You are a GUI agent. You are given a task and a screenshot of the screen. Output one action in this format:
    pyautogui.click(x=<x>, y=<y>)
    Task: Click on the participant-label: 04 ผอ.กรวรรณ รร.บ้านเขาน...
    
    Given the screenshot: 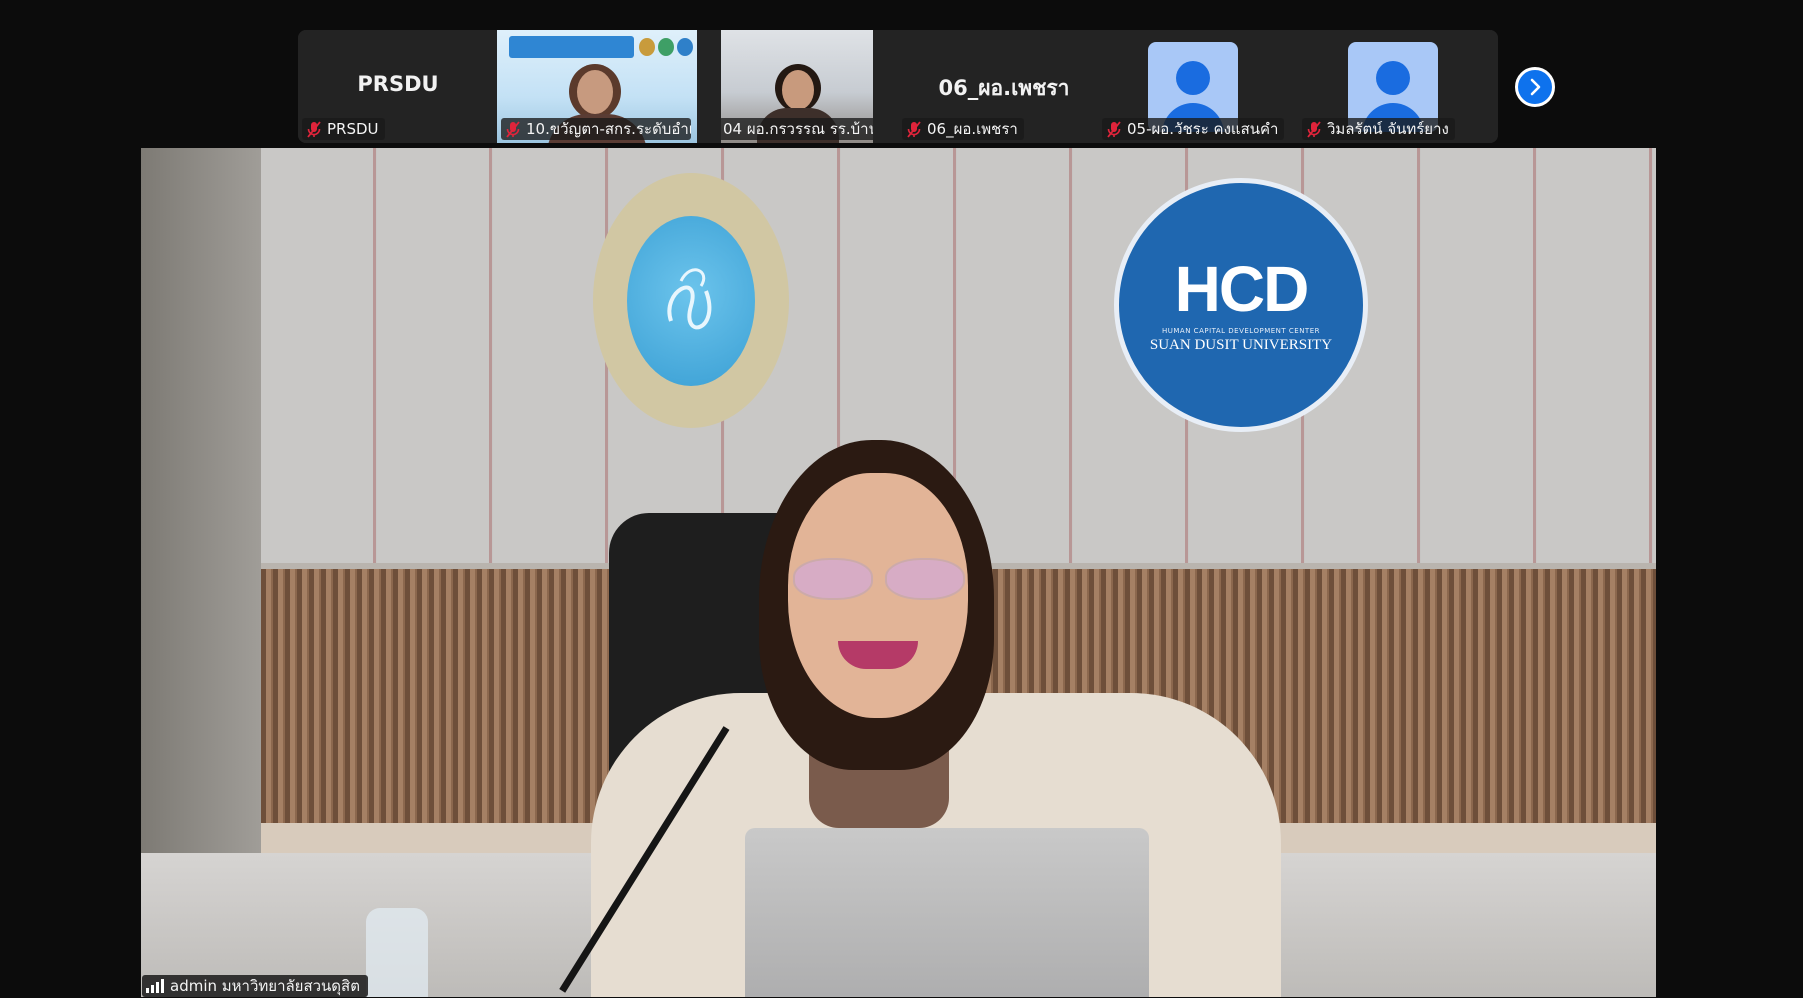 What is the action you would take?
    pyautogui.click(x=797, y=129)
    